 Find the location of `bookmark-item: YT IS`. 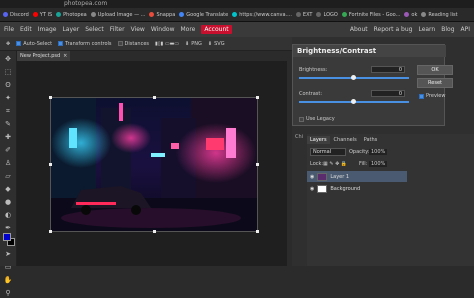

bookmark-item: YT IS is located at coordinates (42, 15).